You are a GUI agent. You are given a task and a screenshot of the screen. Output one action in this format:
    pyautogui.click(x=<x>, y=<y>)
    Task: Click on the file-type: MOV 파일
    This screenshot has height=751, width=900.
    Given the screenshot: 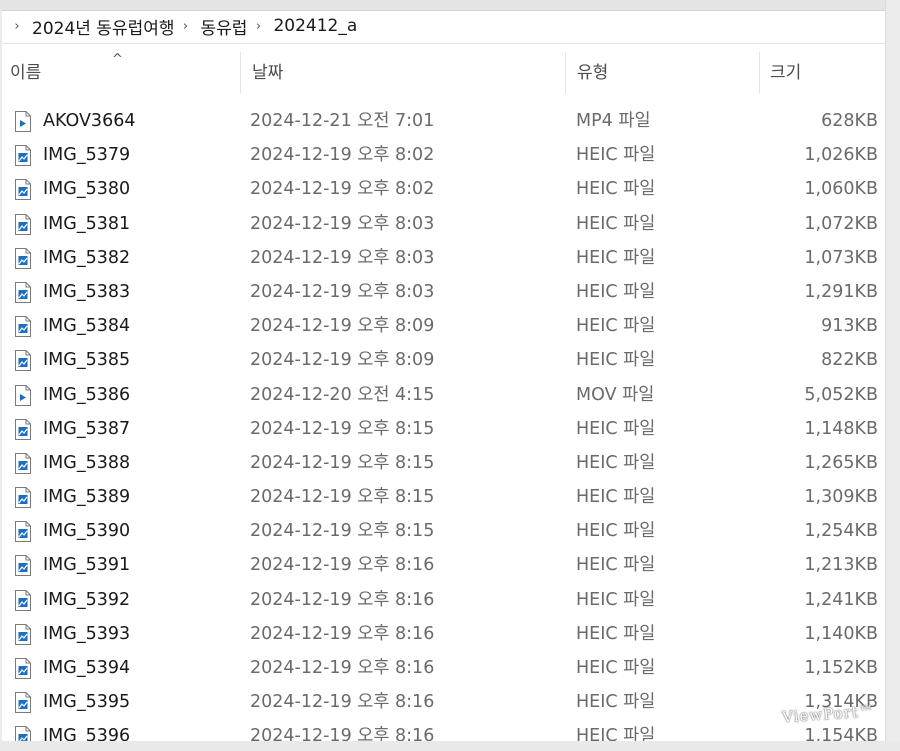 What is the action you would take?
    pyautogui.click(x=615, y=394)
    